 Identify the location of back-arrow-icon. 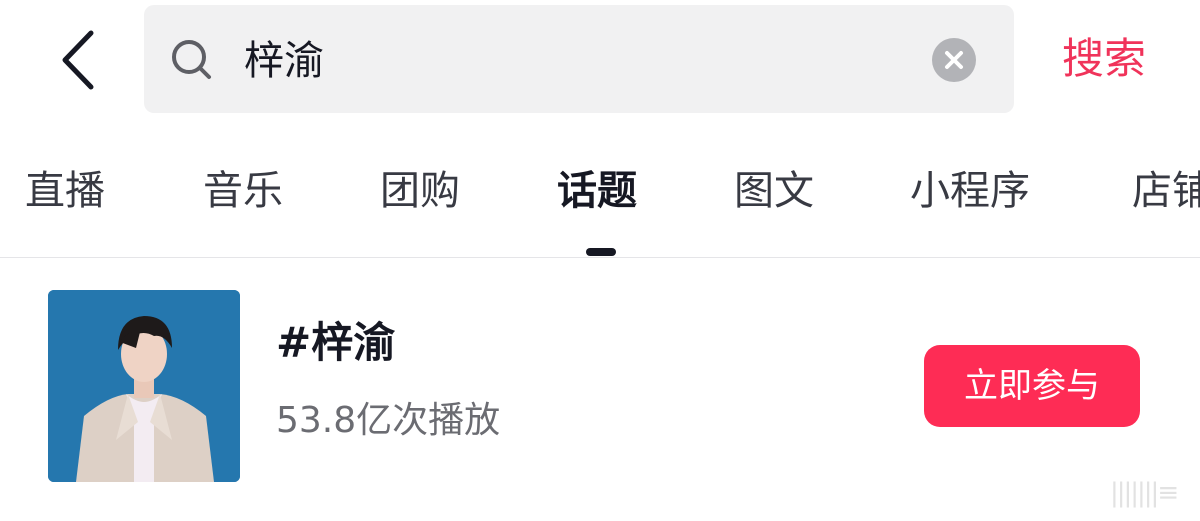
(78, 60).